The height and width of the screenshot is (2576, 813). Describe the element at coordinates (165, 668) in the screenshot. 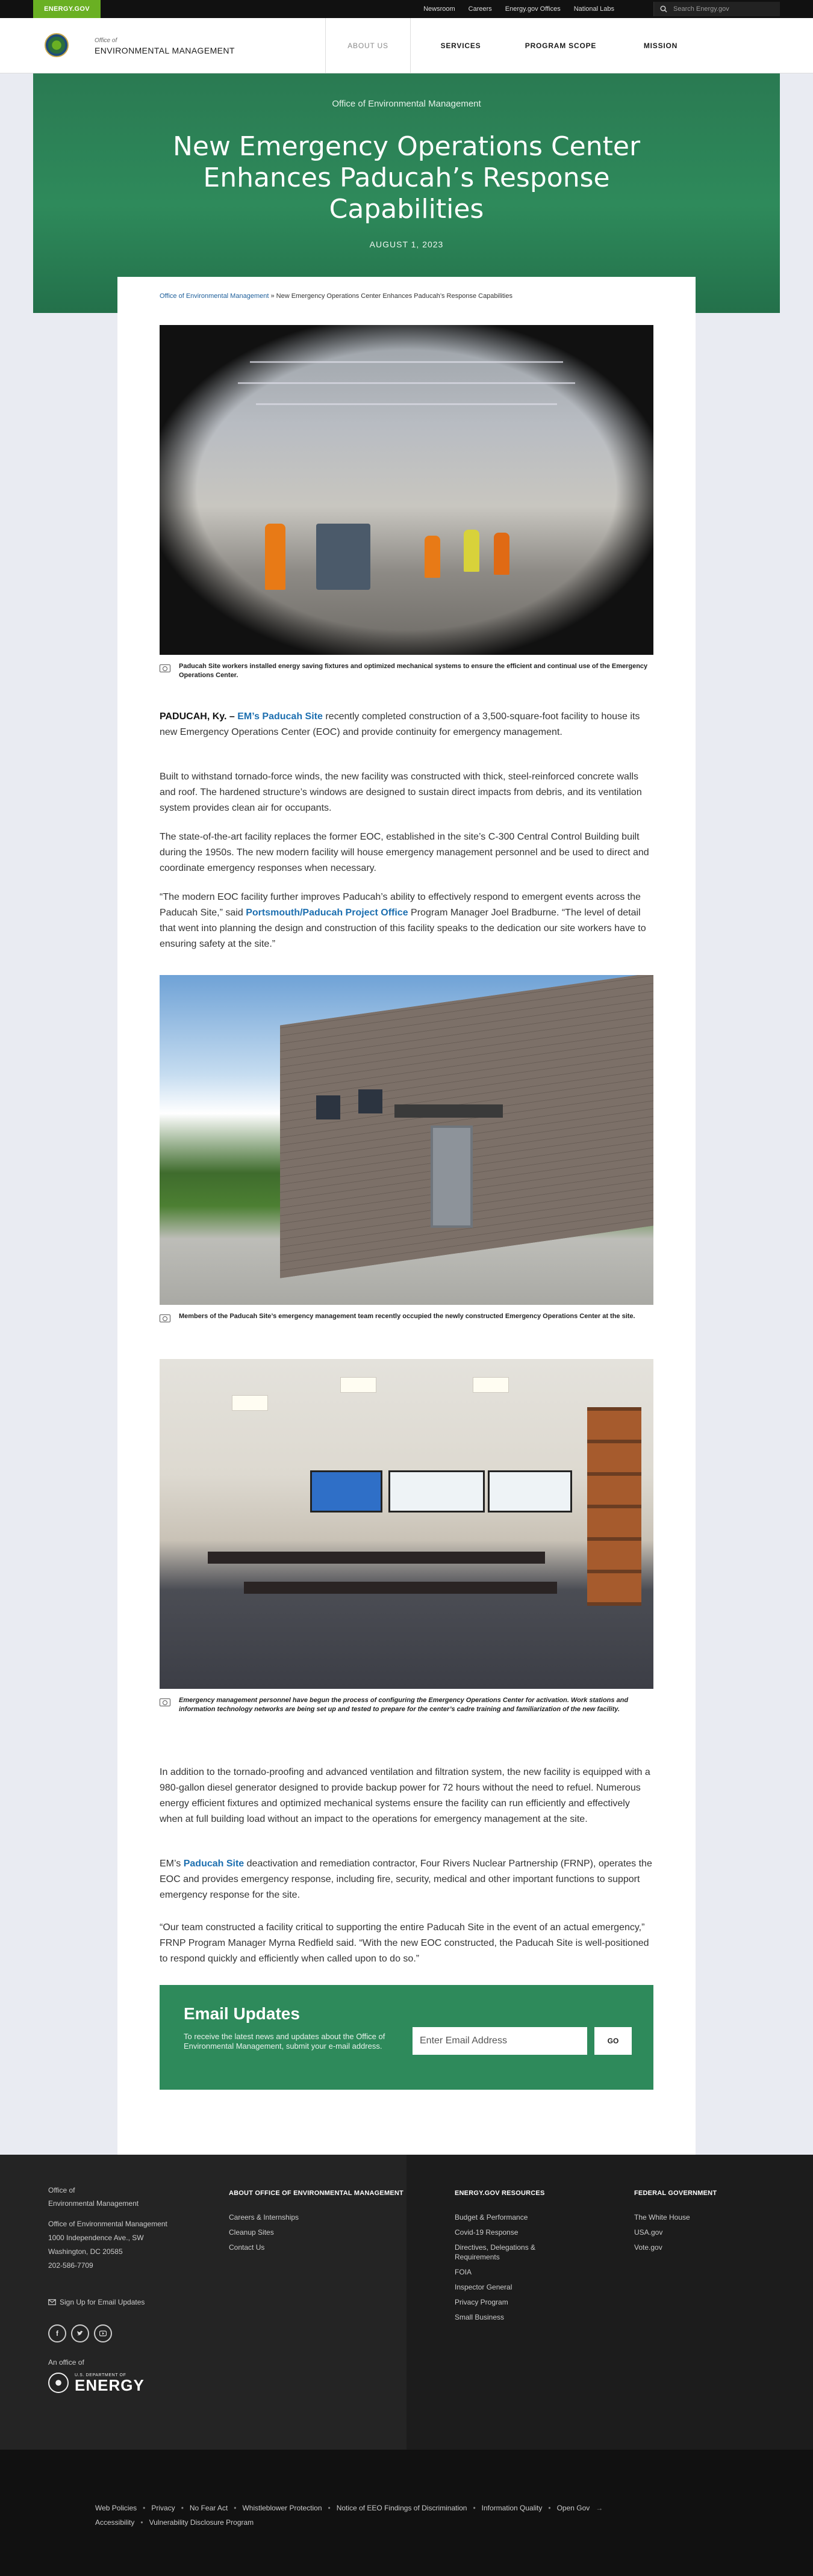

I see `camera-icon` at that location.